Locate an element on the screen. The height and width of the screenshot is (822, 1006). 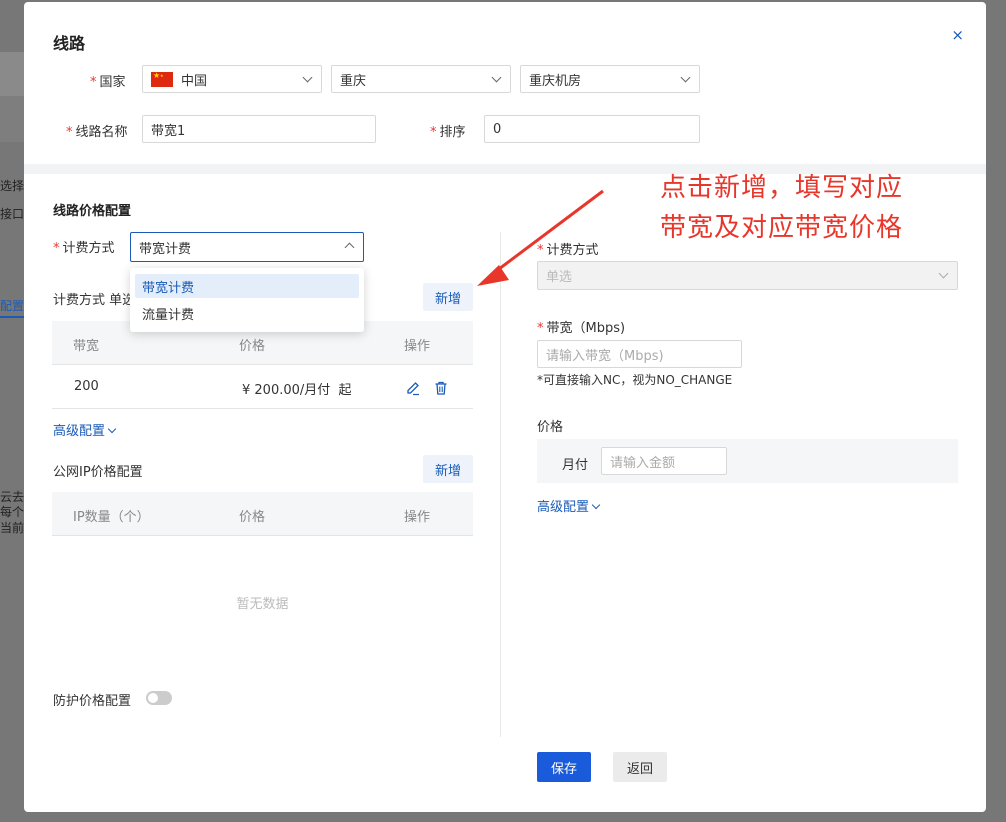
annotation-line: 点击新增，填写对应 is located at coordinates (782, 188).